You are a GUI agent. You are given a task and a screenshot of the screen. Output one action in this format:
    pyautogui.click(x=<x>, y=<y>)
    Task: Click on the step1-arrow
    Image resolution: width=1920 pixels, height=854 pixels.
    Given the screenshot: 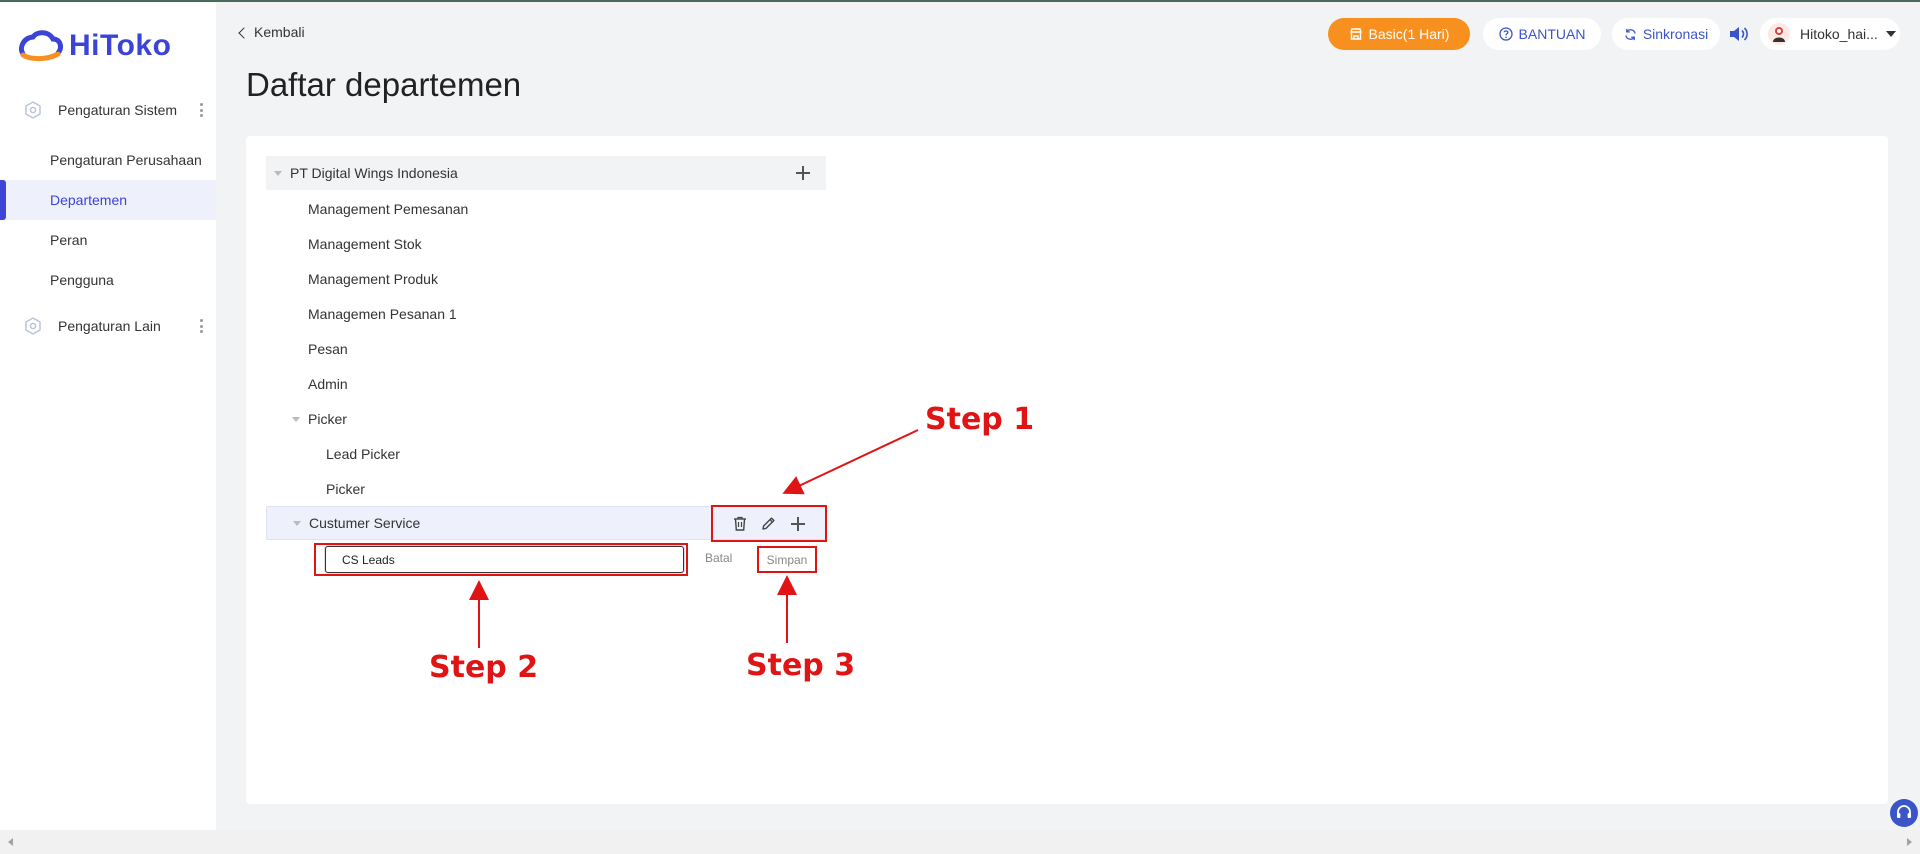 What is the action you would take?
    pyautogui.click(x=850, y=462)
    